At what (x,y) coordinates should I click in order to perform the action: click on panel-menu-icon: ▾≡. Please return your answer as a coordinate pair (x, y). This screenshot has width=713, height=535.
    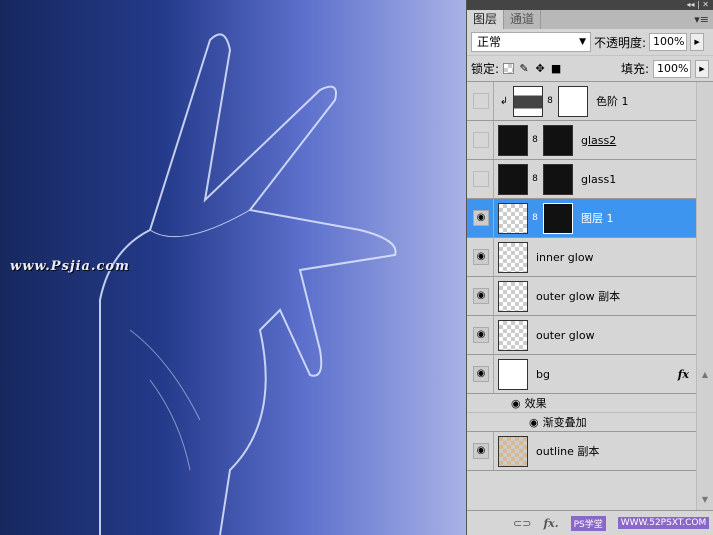
    Looking at the image, I should click on (701, 19).